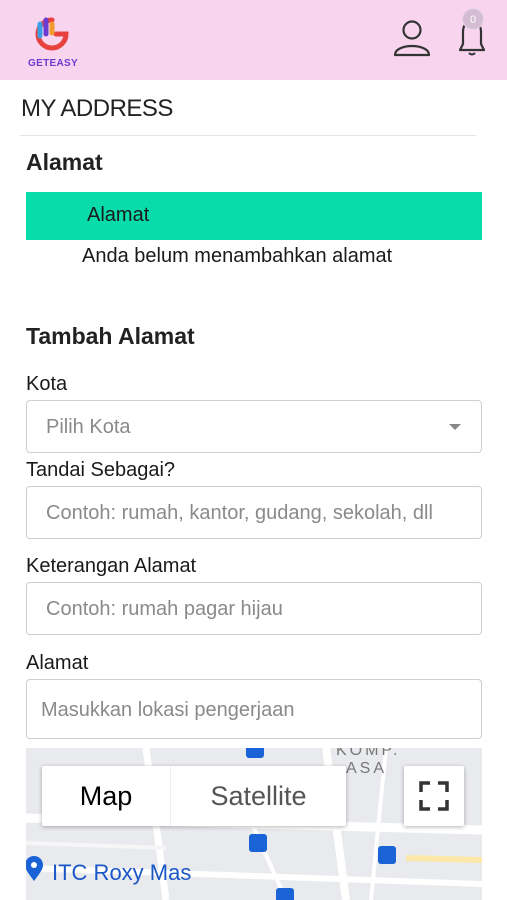 This screenshot has height=900, width=507. What do you see at coordinates (118, 215) in the screenshot?
I see `address-list-header-label: Alamat` at bounding box center [118, 215].